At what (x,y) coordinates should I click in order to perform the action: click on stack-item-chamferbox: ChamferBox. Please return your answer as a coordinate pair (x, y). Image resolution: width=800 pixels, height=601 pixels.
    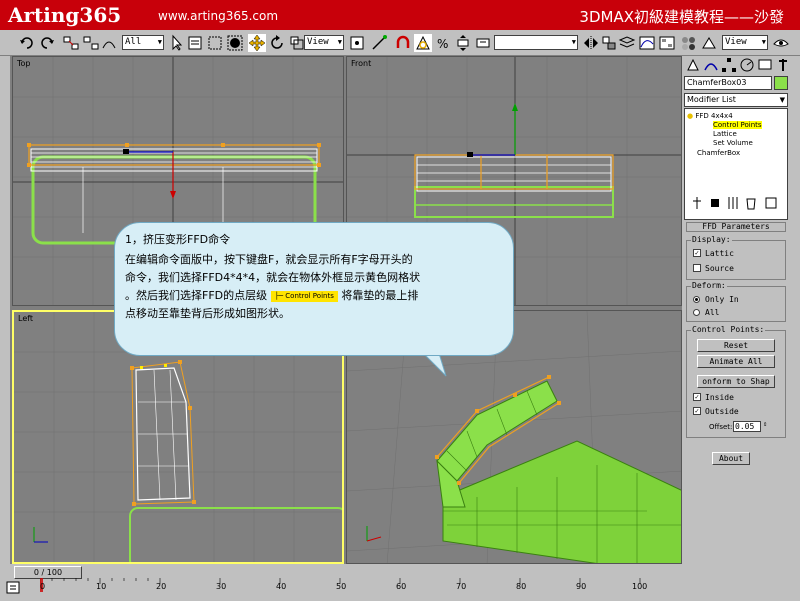
    Looking at the image, I should click on (718, 153).